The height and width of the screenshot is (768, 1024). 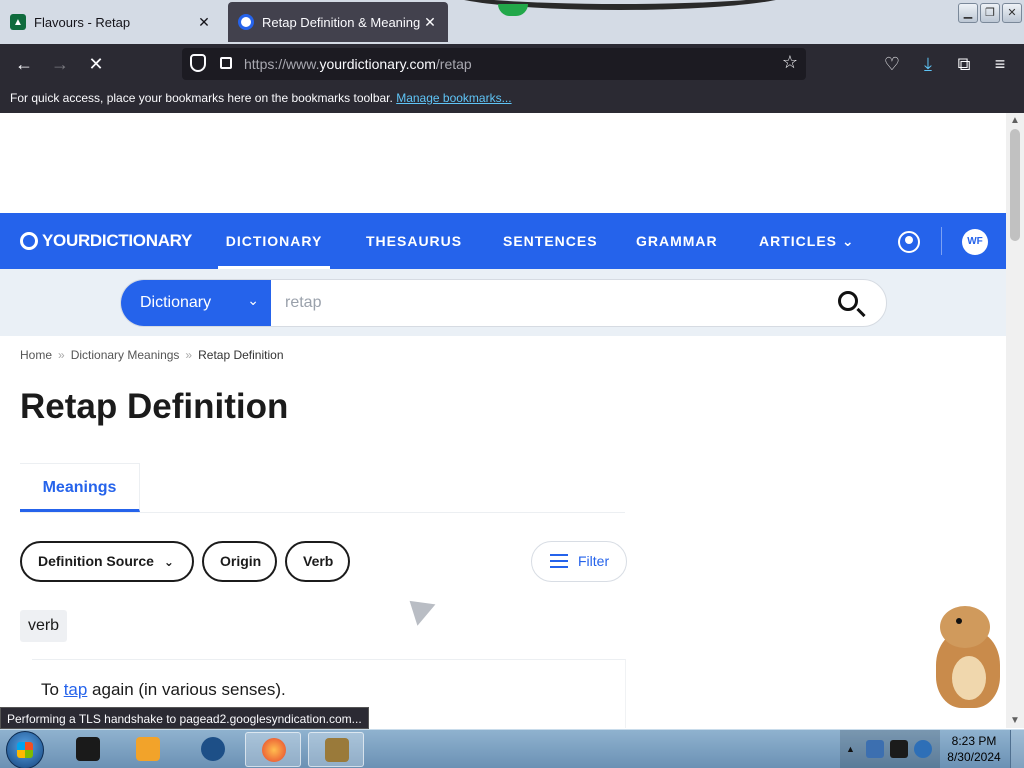 I want to click on url-path: /retap, so click(x=453, y=64).